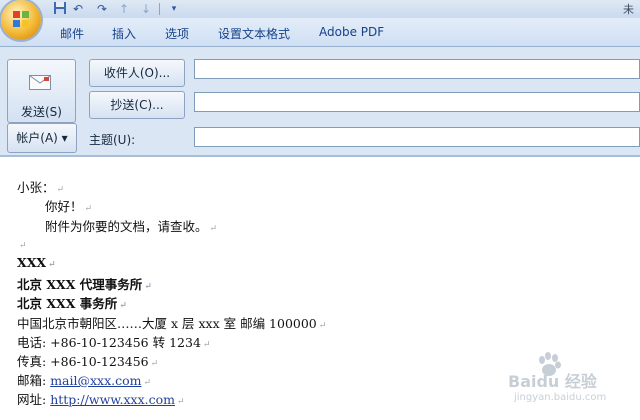  Describe the element at coordinates (112, 399) in the screenshot. I see `website-link: http://www.xxx.com` at that location.